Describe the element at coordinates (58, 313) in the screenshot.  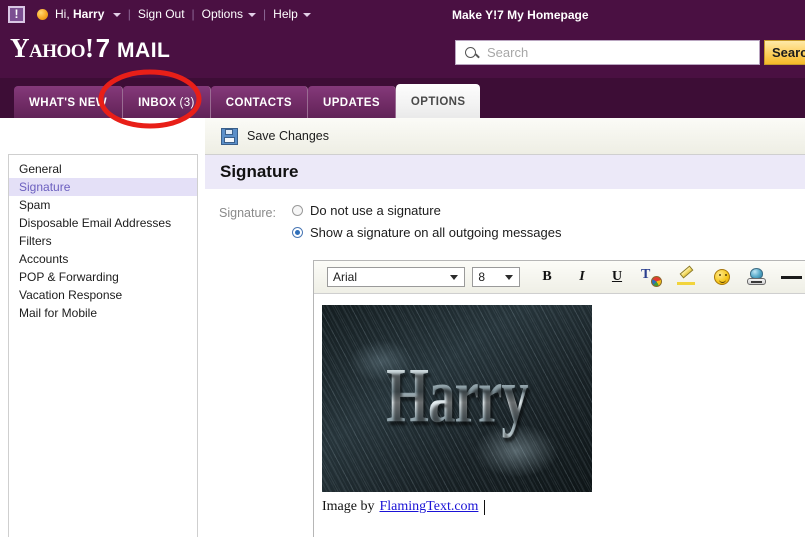
I see `sidebar-item-label: Mail for Mobile` at that location.